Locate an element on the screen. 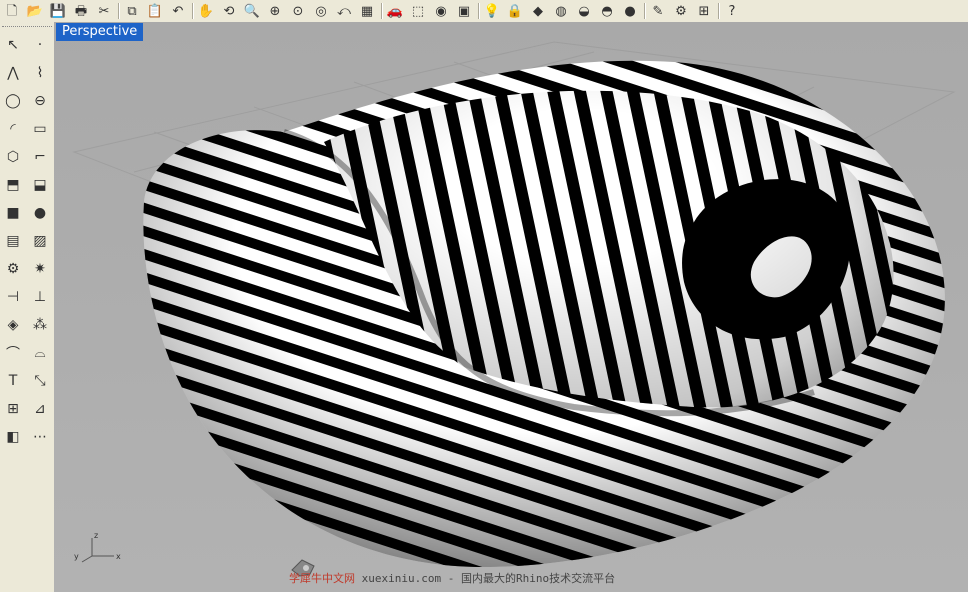 This screenshot has height=592, width=968. shaded-sphere-icon: ◓ is located at coordinates (607, 11).